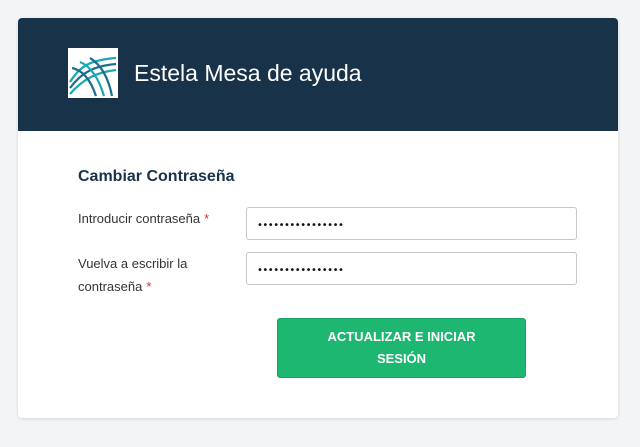 The width and height of the screenshot is (640, 447). Describe the element at coordinates (401, 348) in the screenshot. I see `update-and-login-button: ACTUALIZAR E INICIAR SESIÓN` at that location.